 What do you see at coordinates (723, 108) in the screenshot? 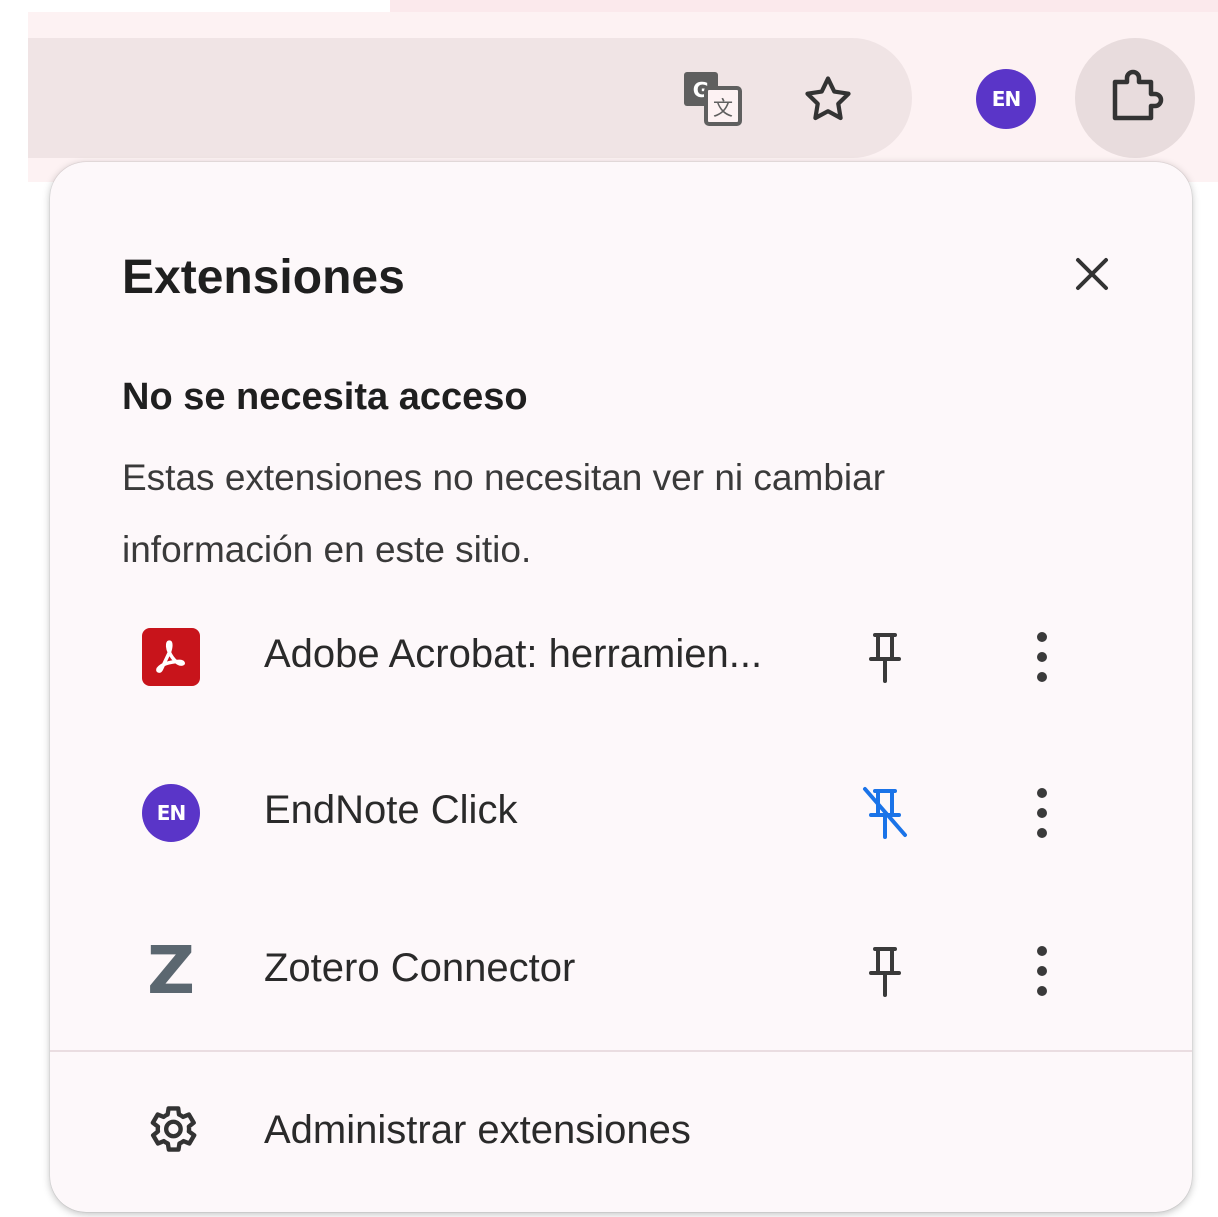
I see `svg-text: 文` at bounding box center [723, 108].